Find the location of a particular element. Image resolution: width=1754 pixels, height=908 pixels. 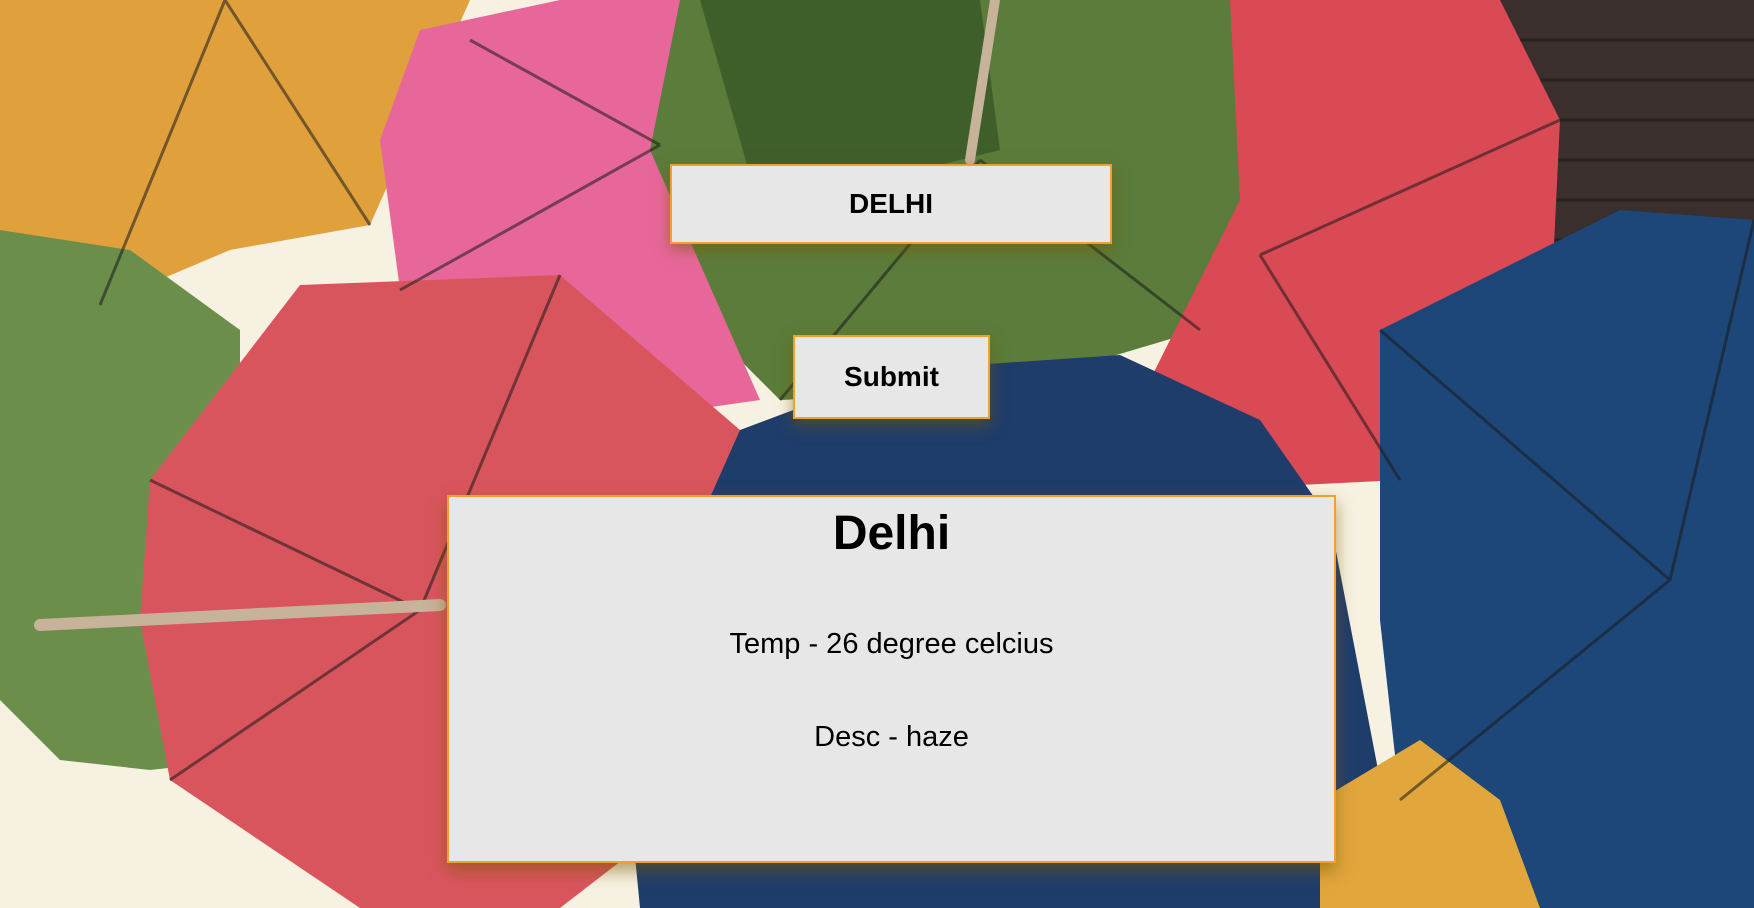

description-text: Desc - haze is located at coordinates (891, 737).